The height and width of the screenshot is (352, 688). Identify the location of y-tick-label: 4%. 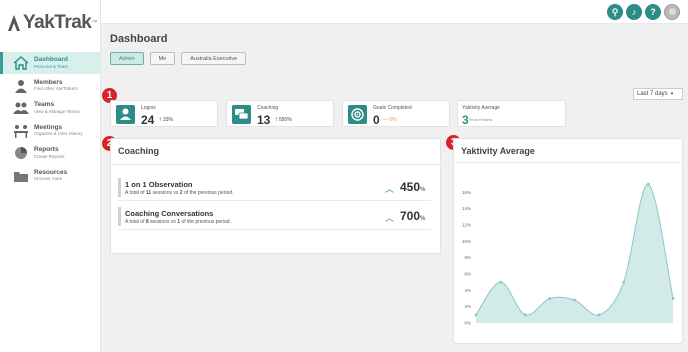
(467, 290).